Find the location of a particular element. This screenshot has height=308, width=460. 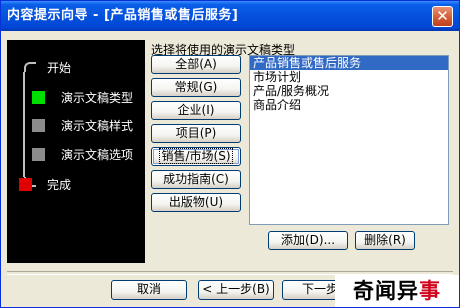

step-label: 完成 is located at coordinates (59, 185).